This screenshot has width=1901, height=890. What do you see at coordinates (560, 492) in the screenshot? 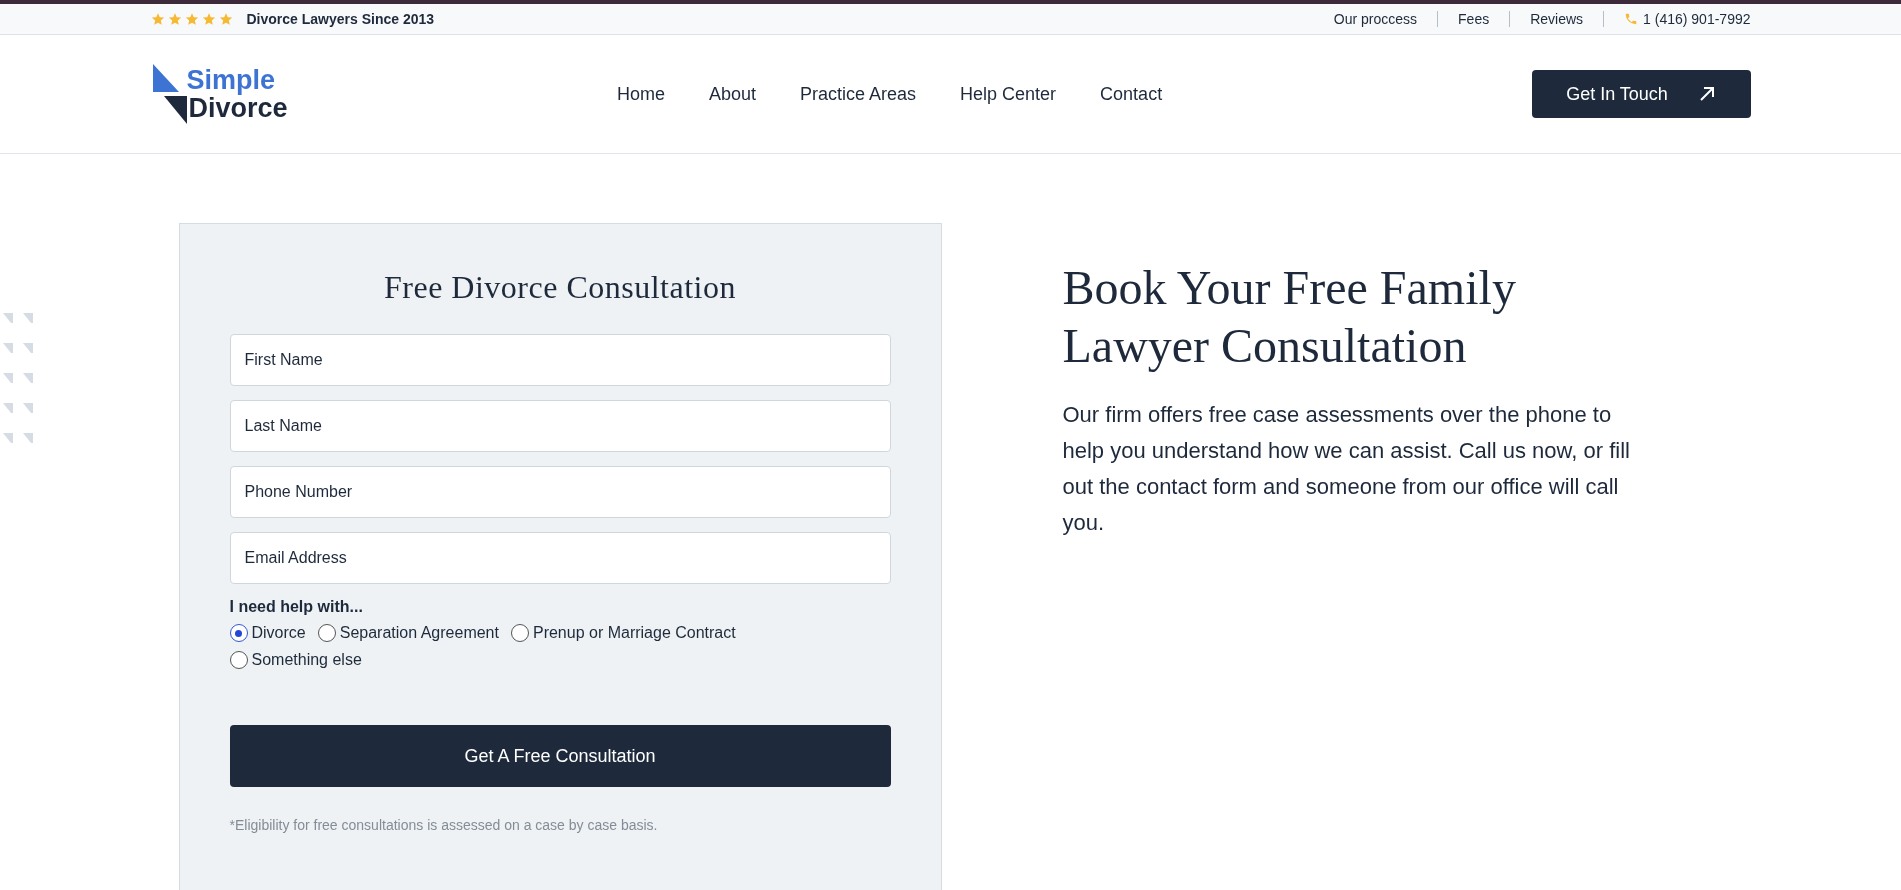
I see `input-field: Phone Number` at bounding box center [560, 492].